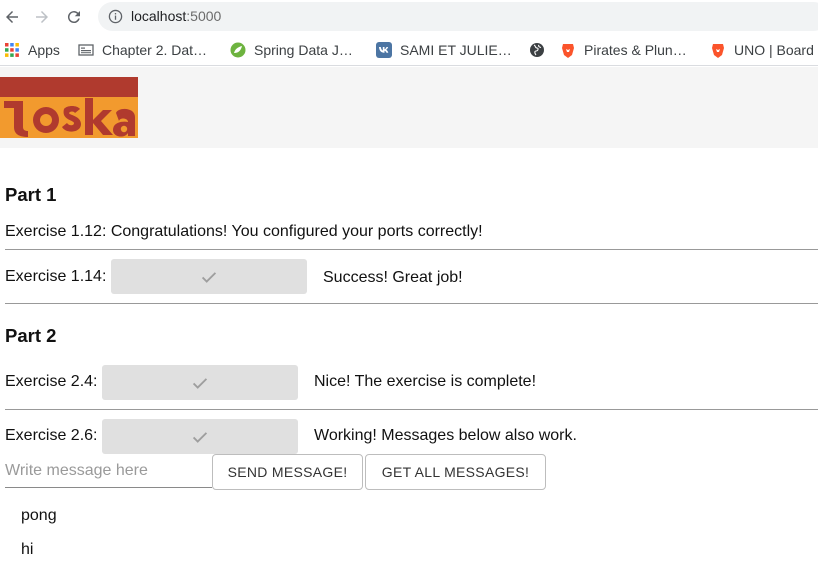  I want to click on exercise-1-14-check-button, so click(209, 276).